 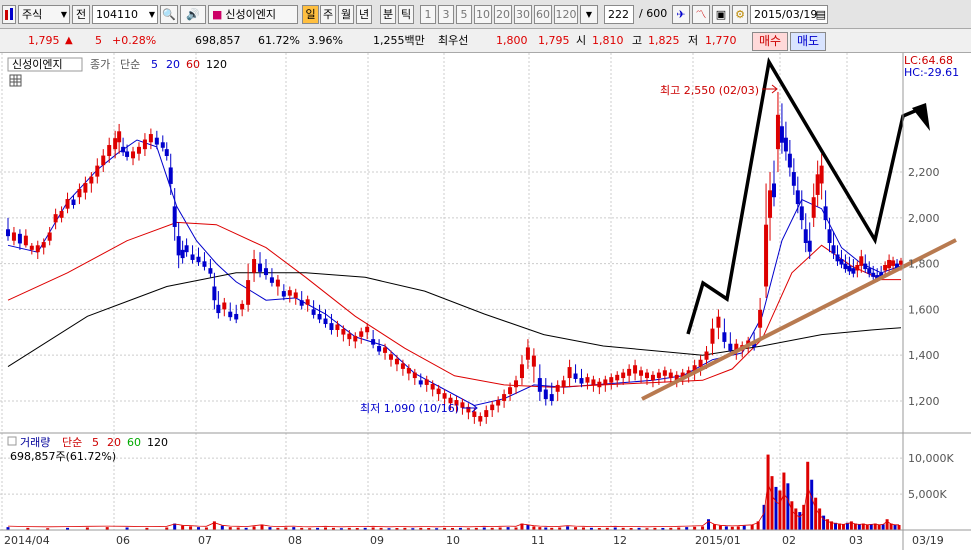 I want to click on market-select: 주식 ▼, so click(x=44, y=14).